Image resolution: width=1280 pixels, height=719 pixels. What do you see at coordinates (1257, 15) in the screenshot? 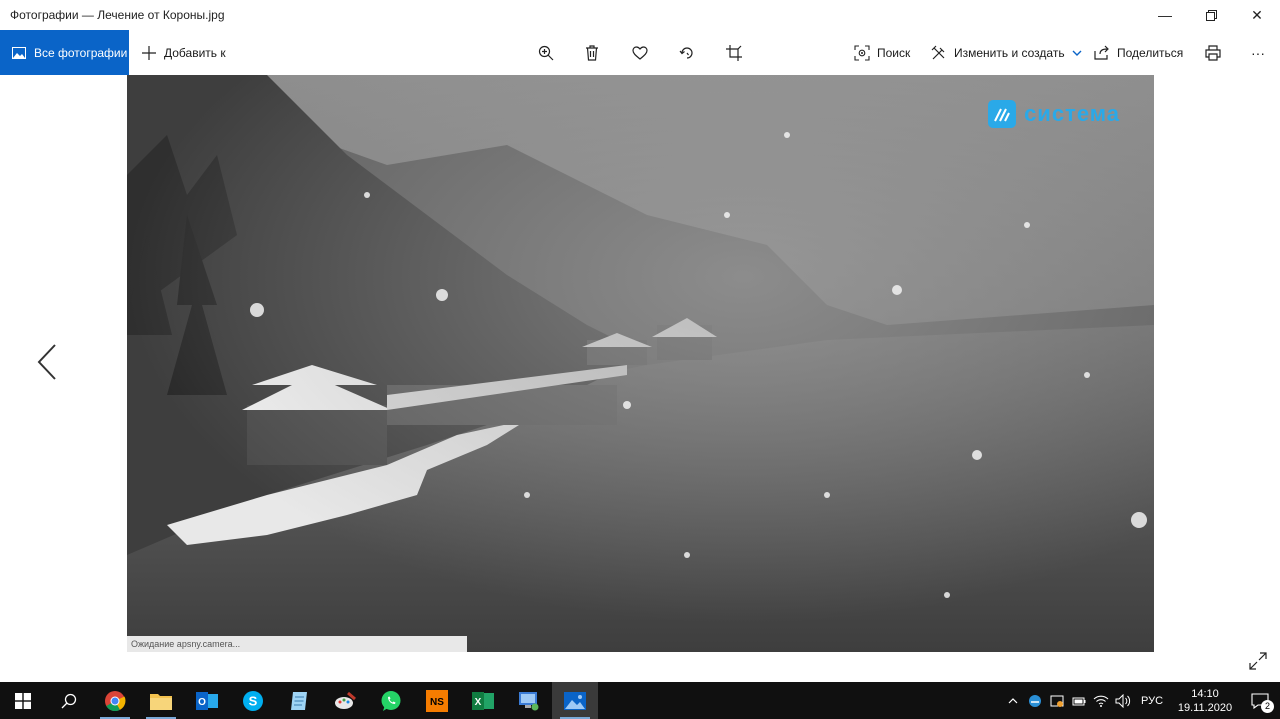
I see `close-button: ✕` at bounding box center [1257, 15].